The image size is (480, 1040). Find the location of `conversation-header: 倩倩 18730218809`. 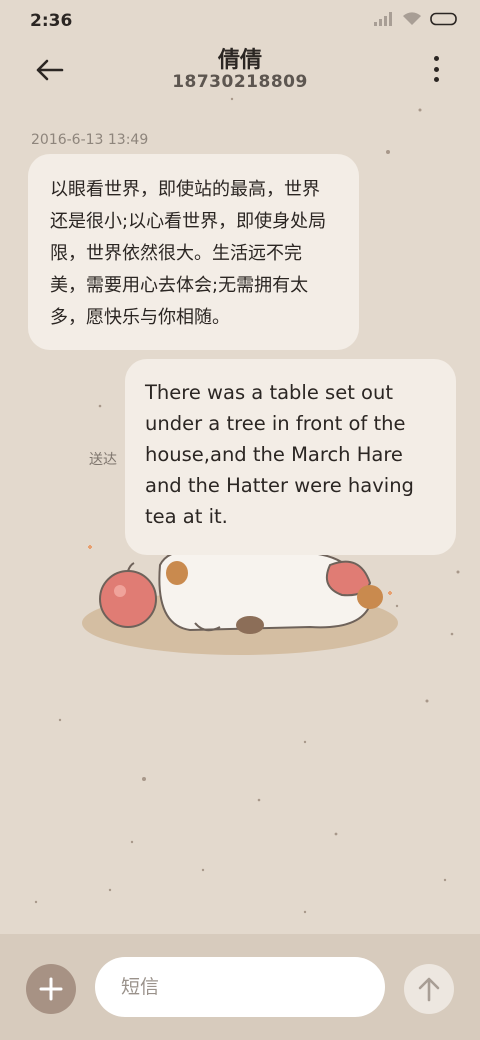

conversation-header: 倩倩 18730218809 is located at coordinates (240, 75).